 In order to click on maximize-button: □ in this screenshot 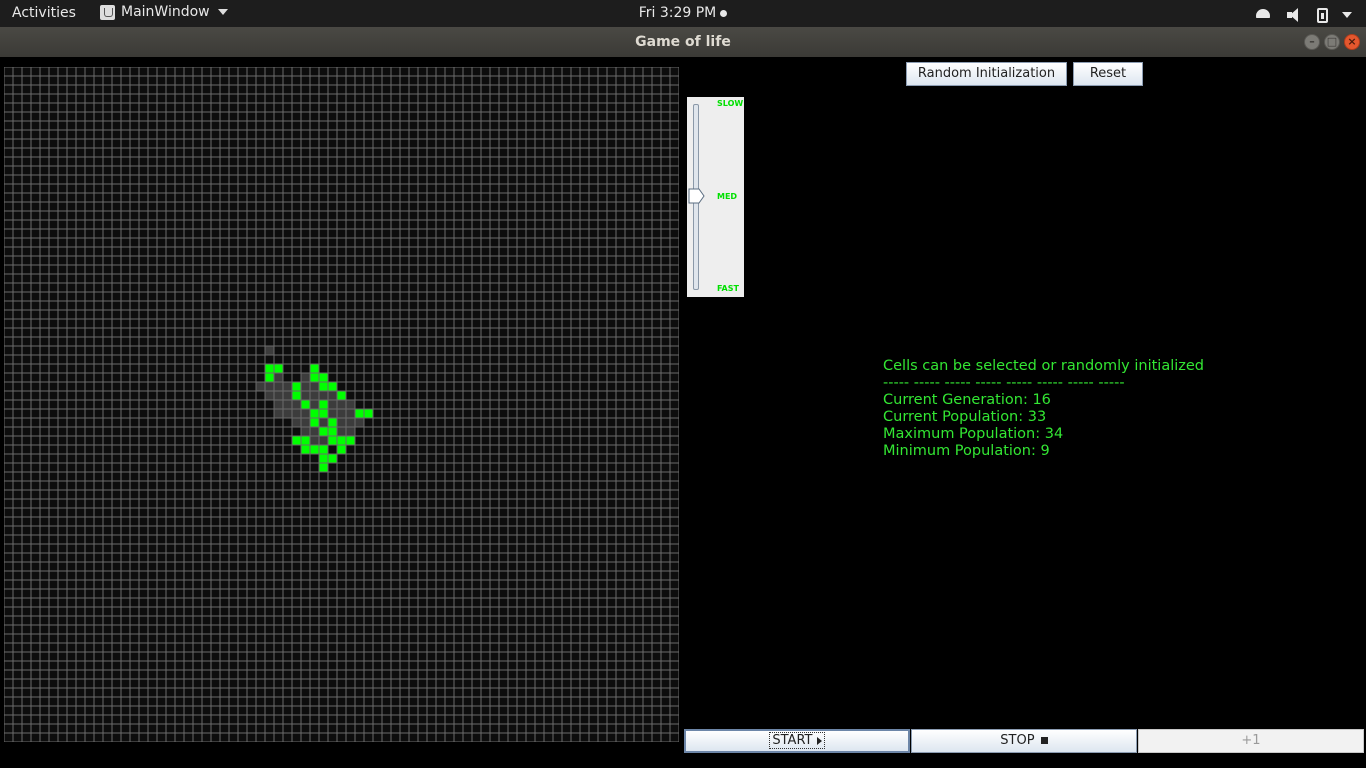, I will do `click(1332, 42)`.